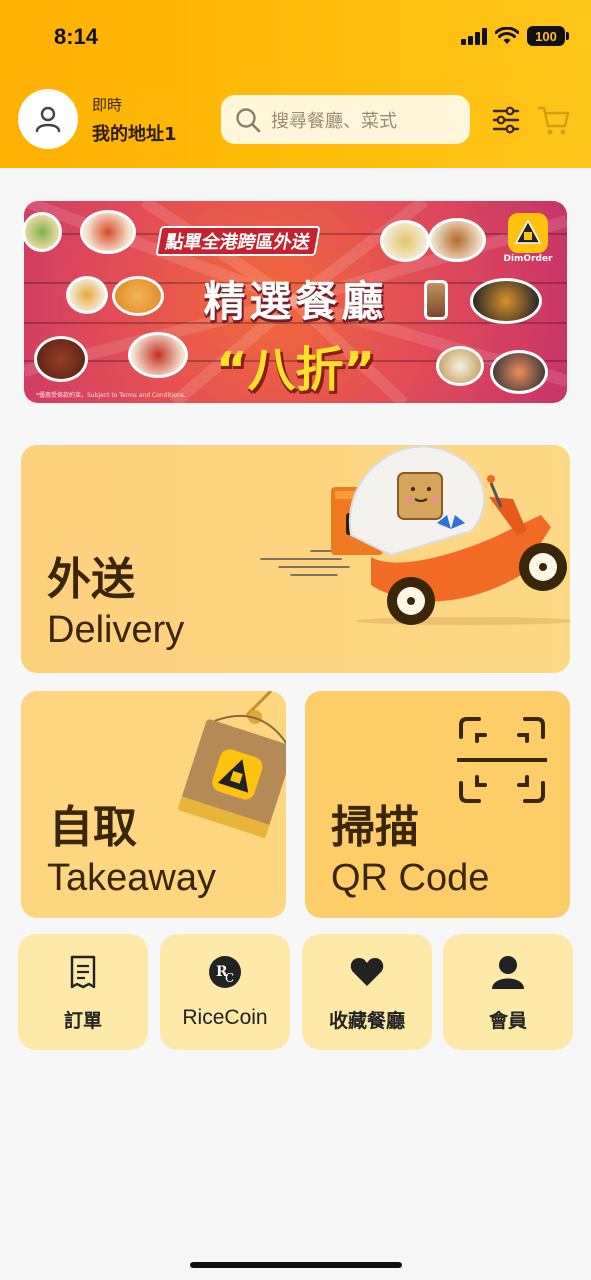  Describe the element at coordinates (528, 233) in the screenshot. I see `dimorder-logo-icon` at that location.